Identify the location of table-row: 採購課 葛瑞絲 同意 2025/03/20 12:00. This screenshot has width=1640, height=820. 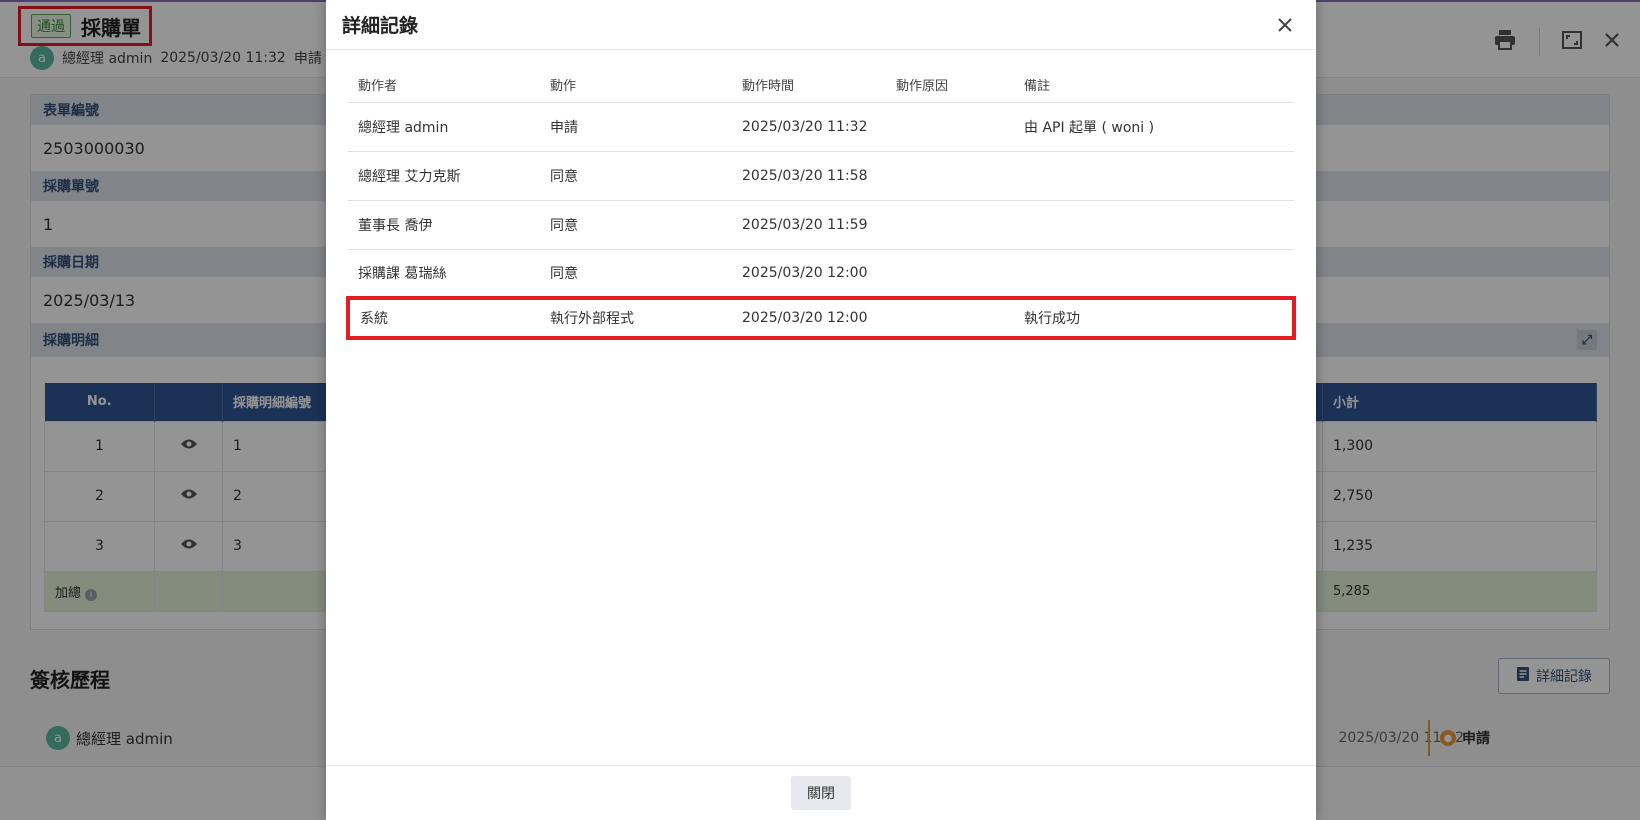
(821, 274).